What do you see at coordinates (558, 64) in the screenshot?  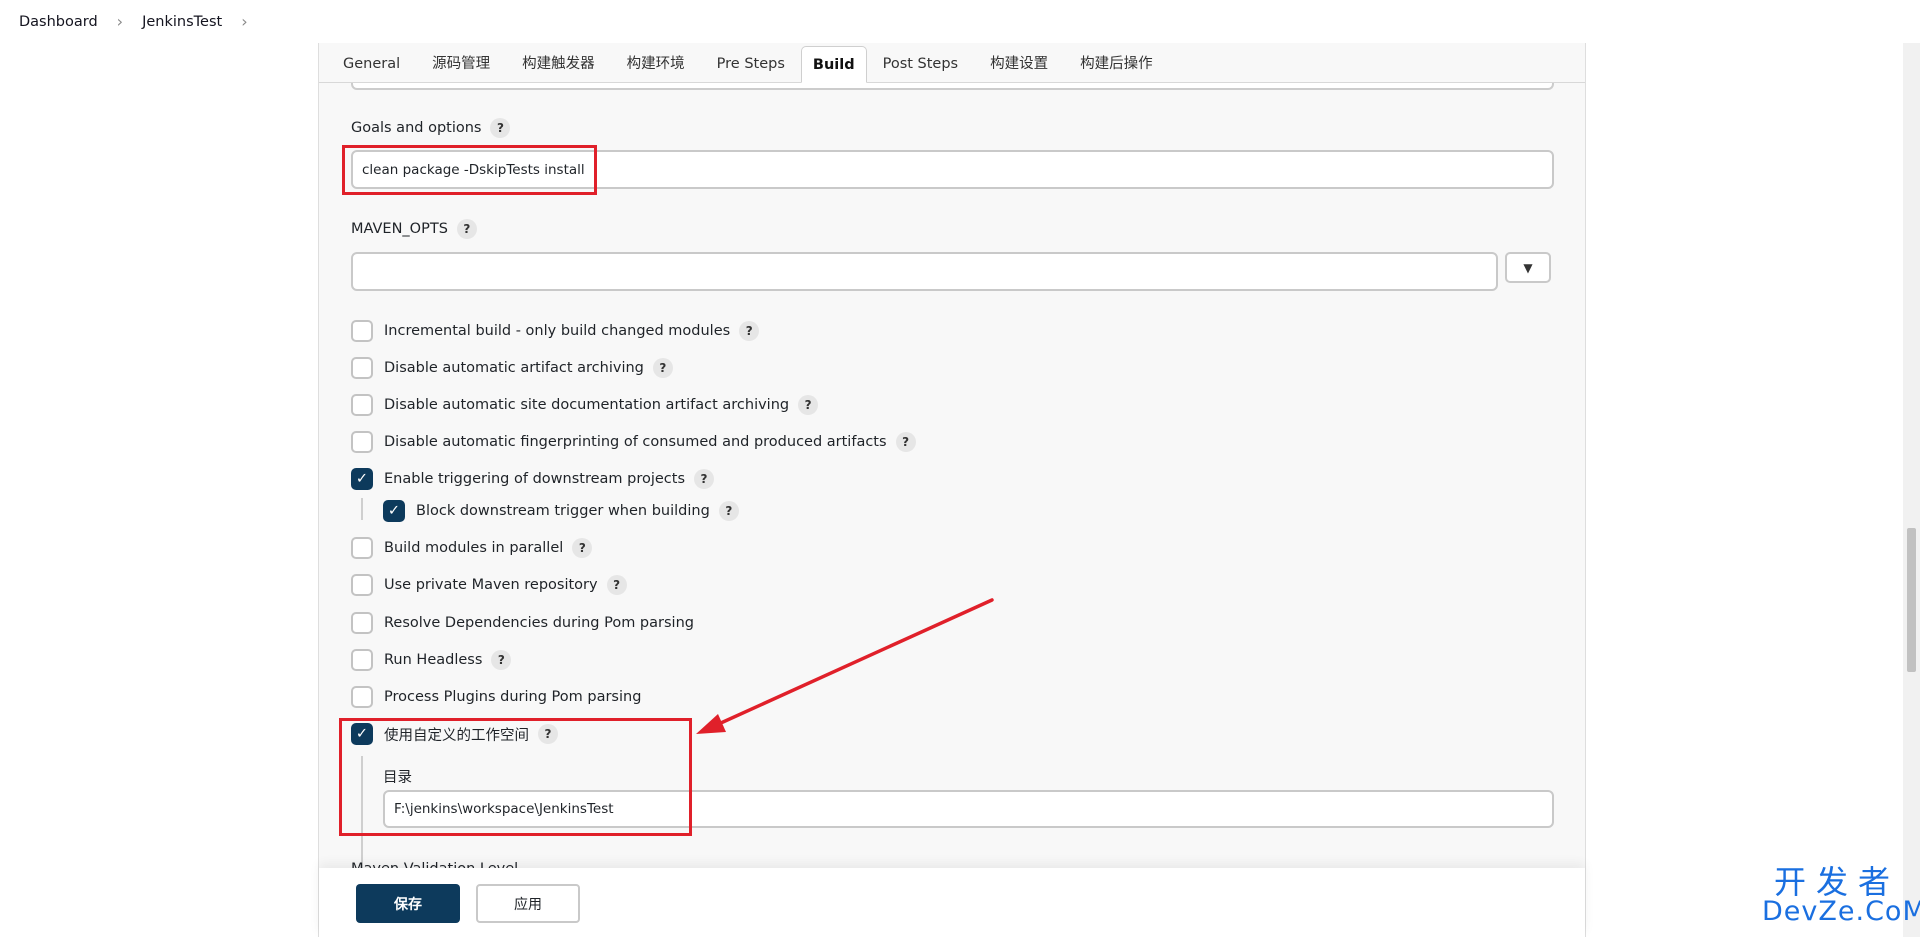 I see `tab-build-triggers: 构建触发器` at bounding box center [558, 64].